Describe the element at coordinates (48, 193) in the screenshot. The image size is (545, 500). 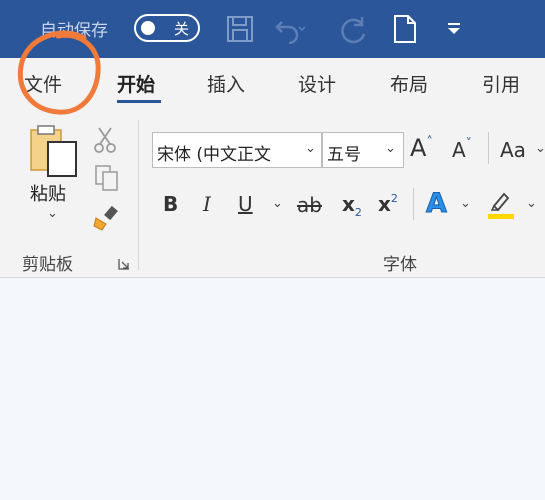
I see `paste-label: 粘贴` at that location.